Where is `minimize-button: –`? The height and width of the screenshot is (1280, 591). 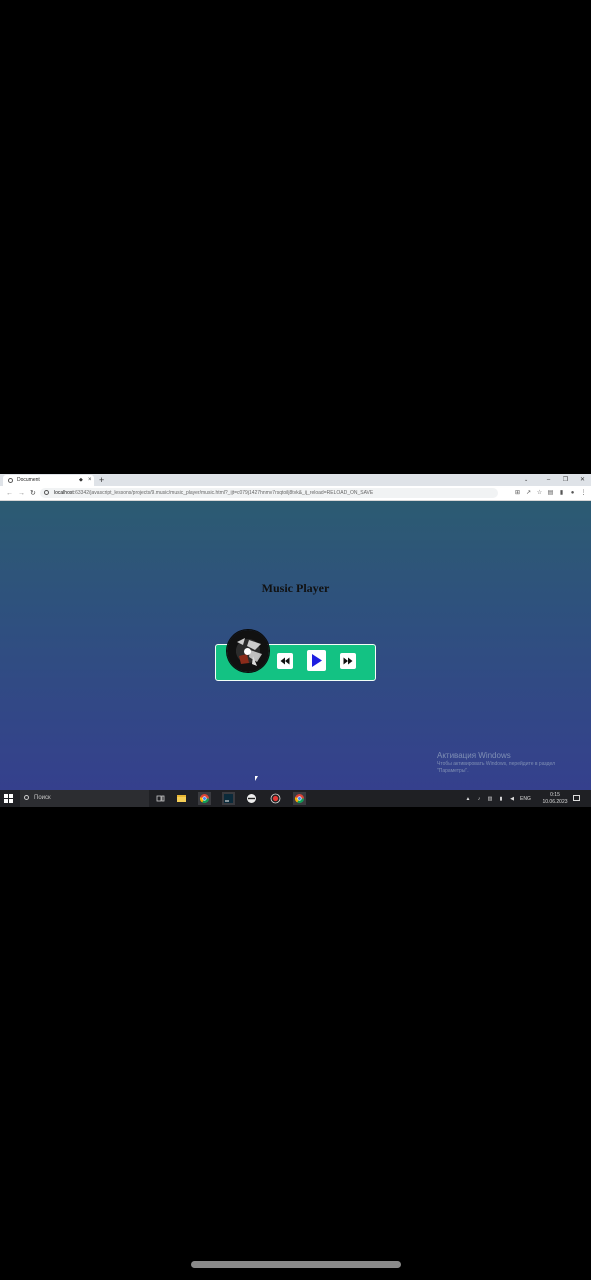 minimize-button: – is located at coordinates (548, 480).